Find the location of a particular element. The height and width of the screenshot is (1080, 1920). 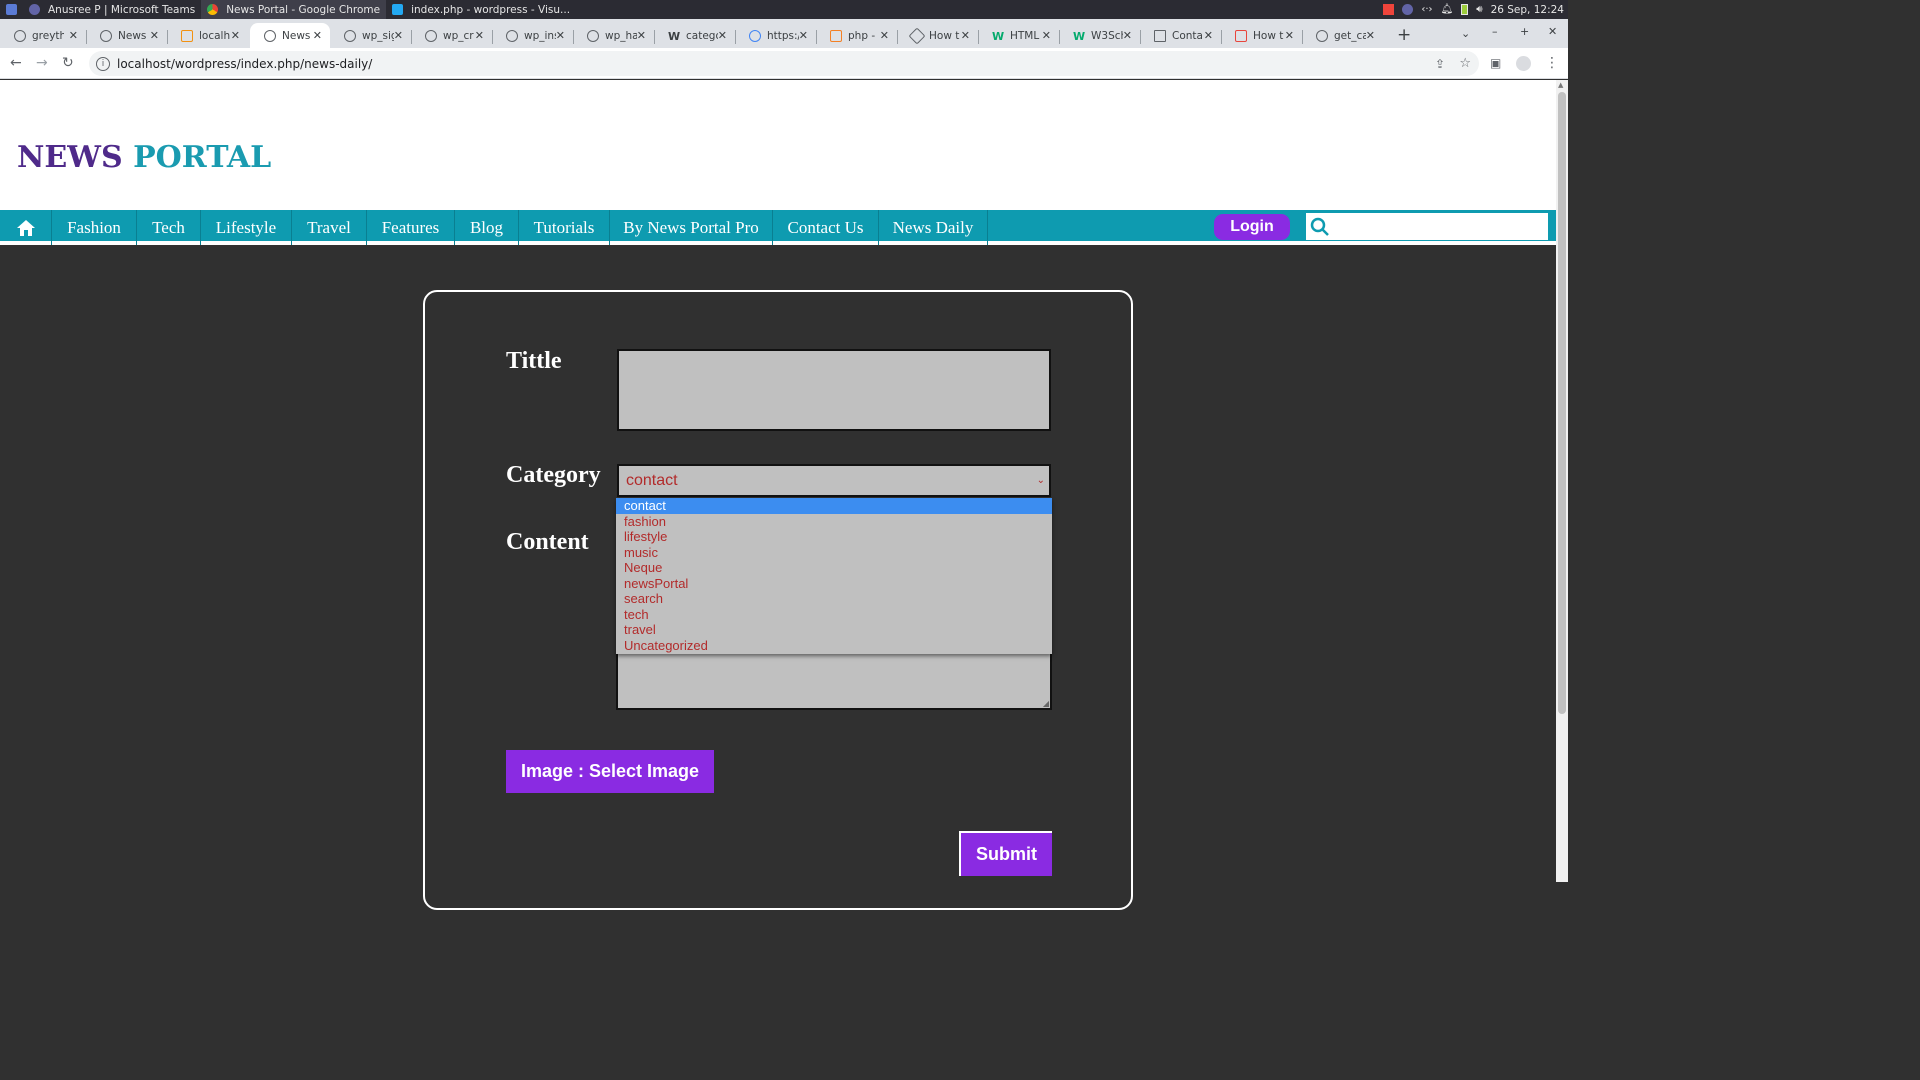

nav-item-contact-us: Contact Us is located at coordinates (825, 227).